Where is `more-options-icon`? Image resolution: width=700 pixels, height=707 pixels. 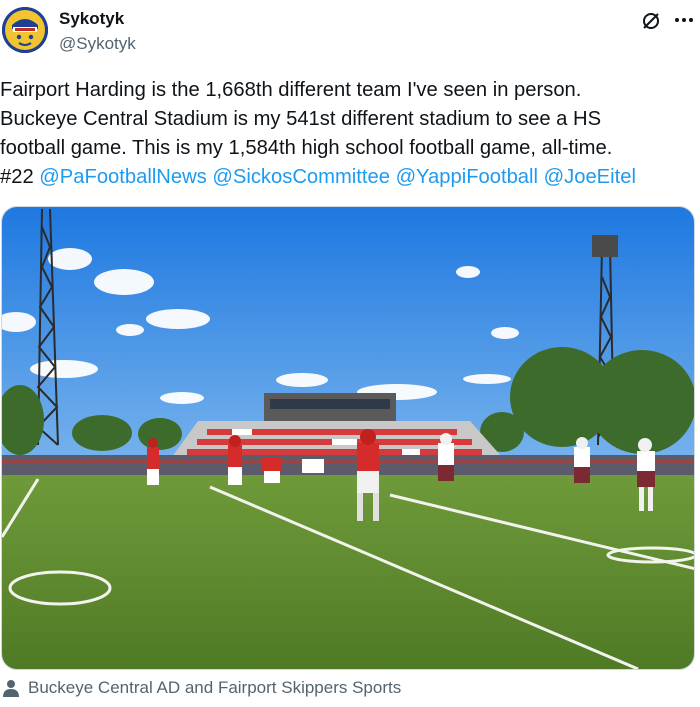
more-options-icon is located at coordinates (684, 20).